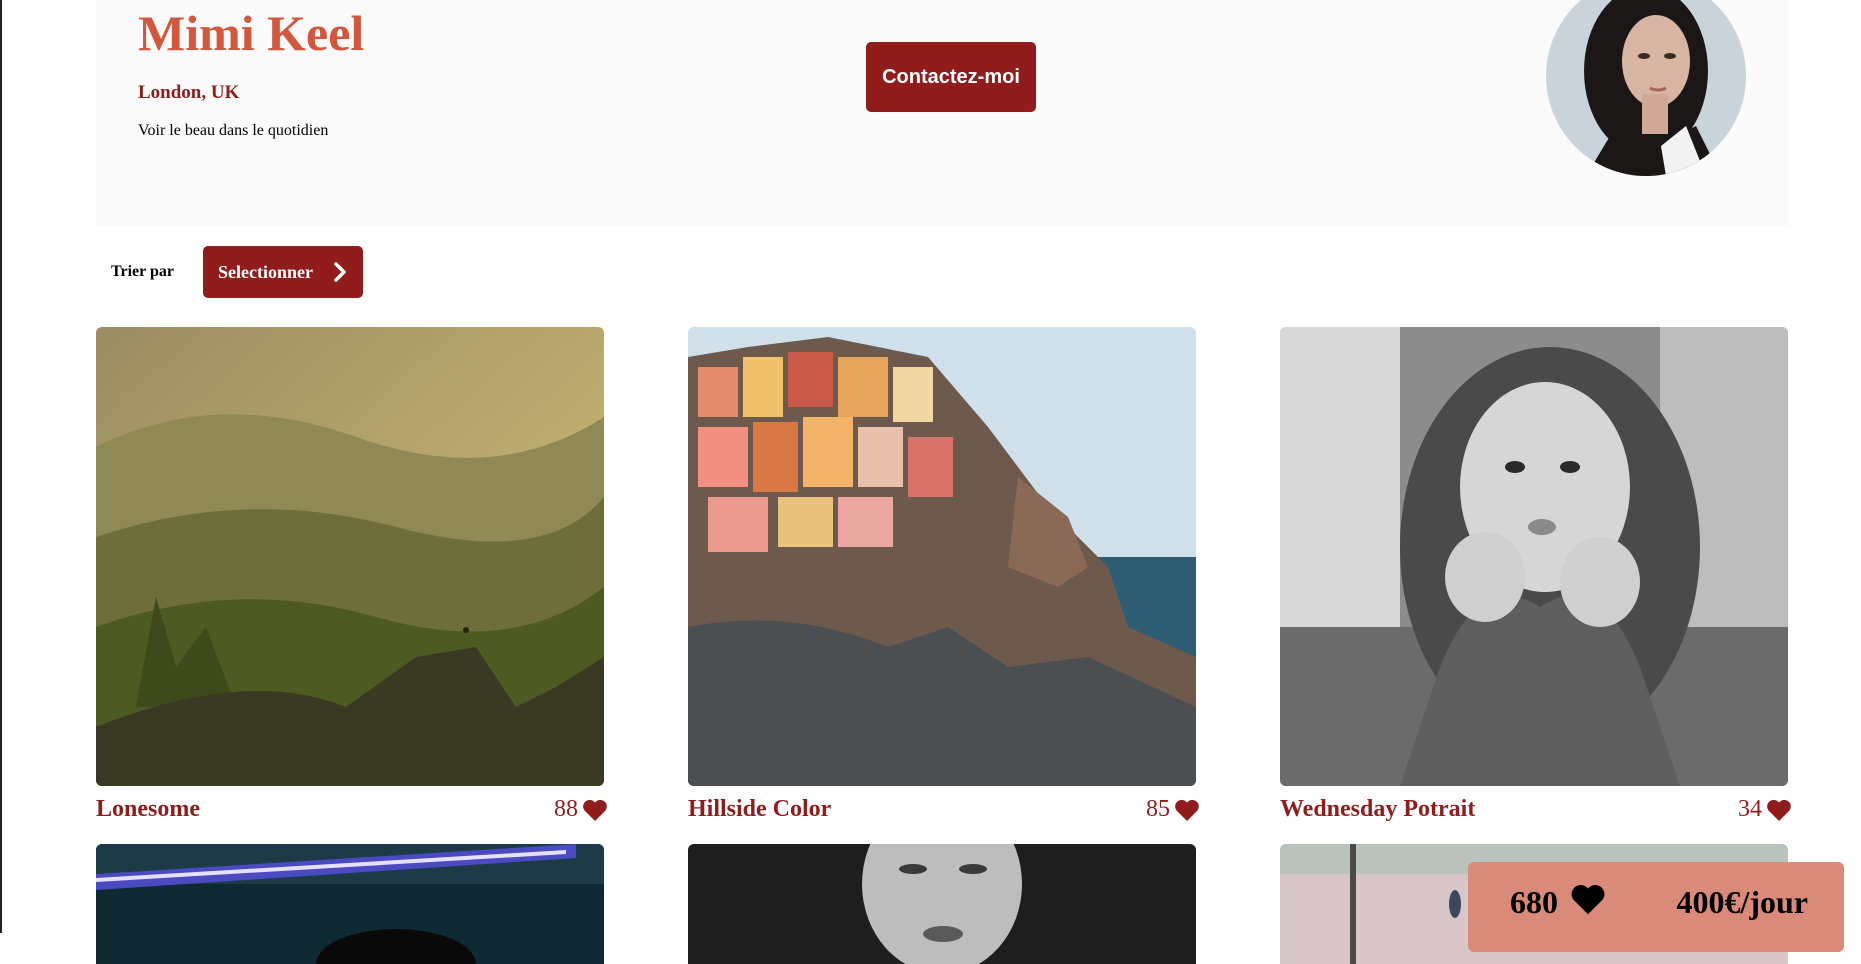 The image size is (1861, 964). I want to click on media-card: Hillside Color 85, so click(943, 574).